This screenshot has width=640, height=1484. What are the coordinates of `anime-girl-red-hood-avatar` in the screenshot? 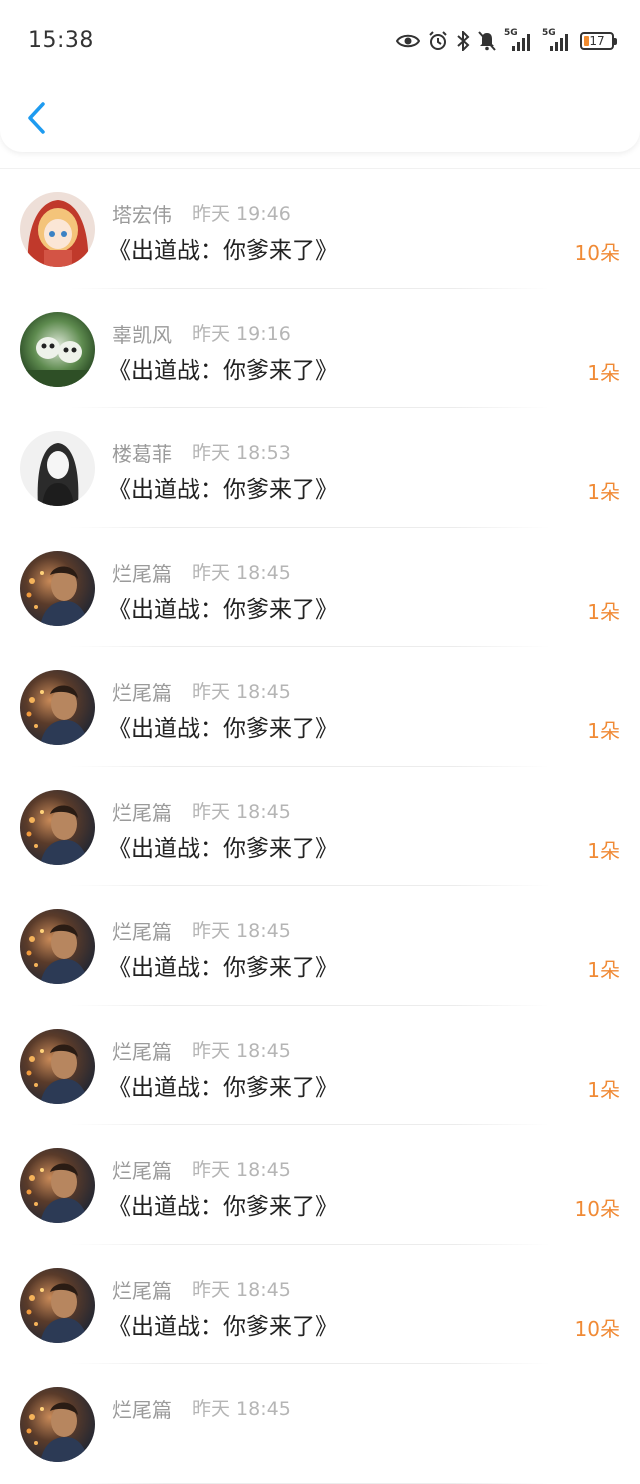 It's located at (57, 229).